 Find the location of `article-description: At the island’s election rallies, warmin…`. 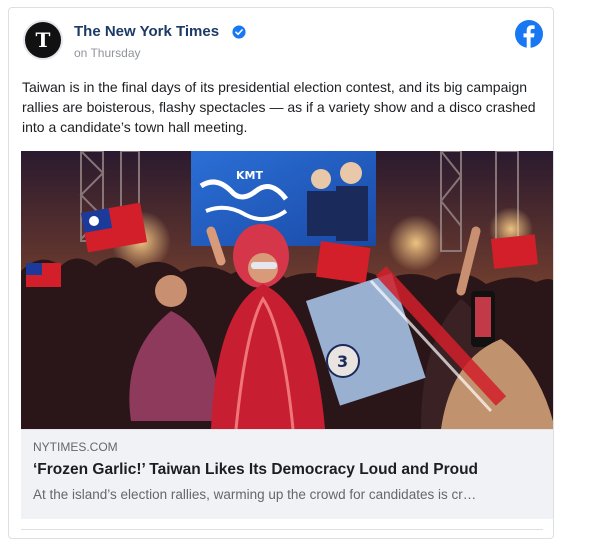

article-description: At the island’s election rallies, warmin… is located at coordinates (255, 494).